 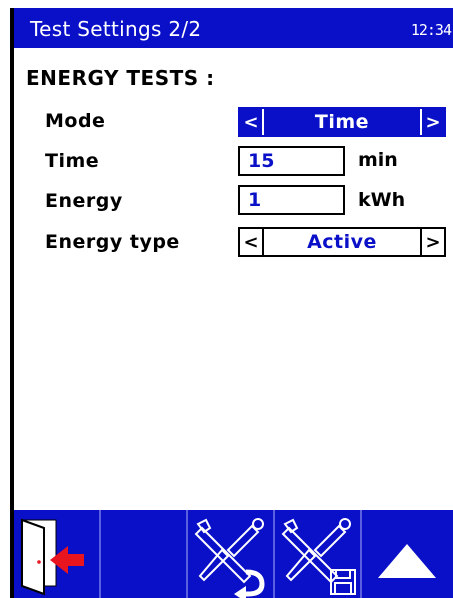 What do you see at coordinates (291, 161) in the screenshot?
I see `time-input: 15` at bounding box center [291, 161].